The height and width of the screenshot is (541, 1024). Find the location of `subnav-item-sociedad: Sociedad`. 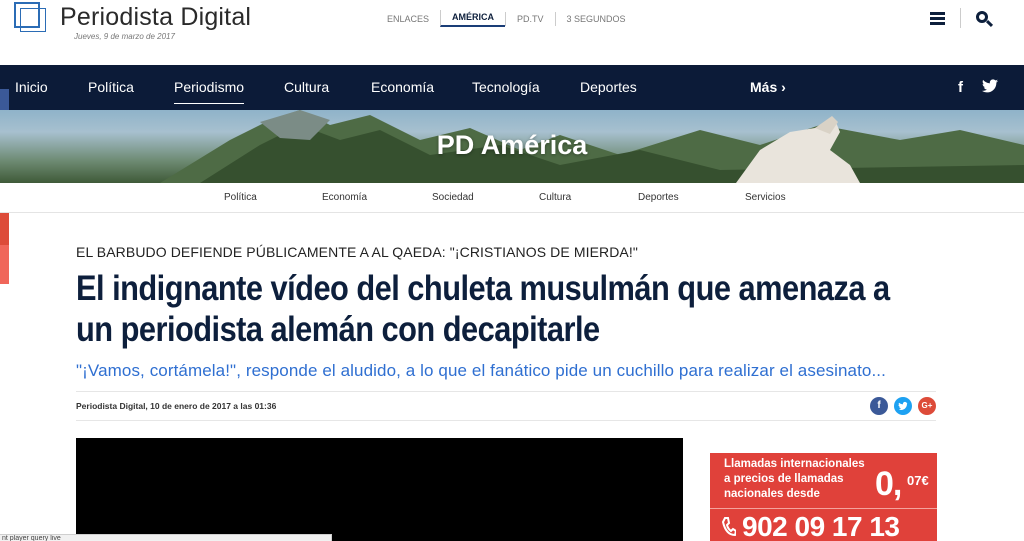

subnav-item-sociedad: Sociedad is located at coordinates (453, 198).